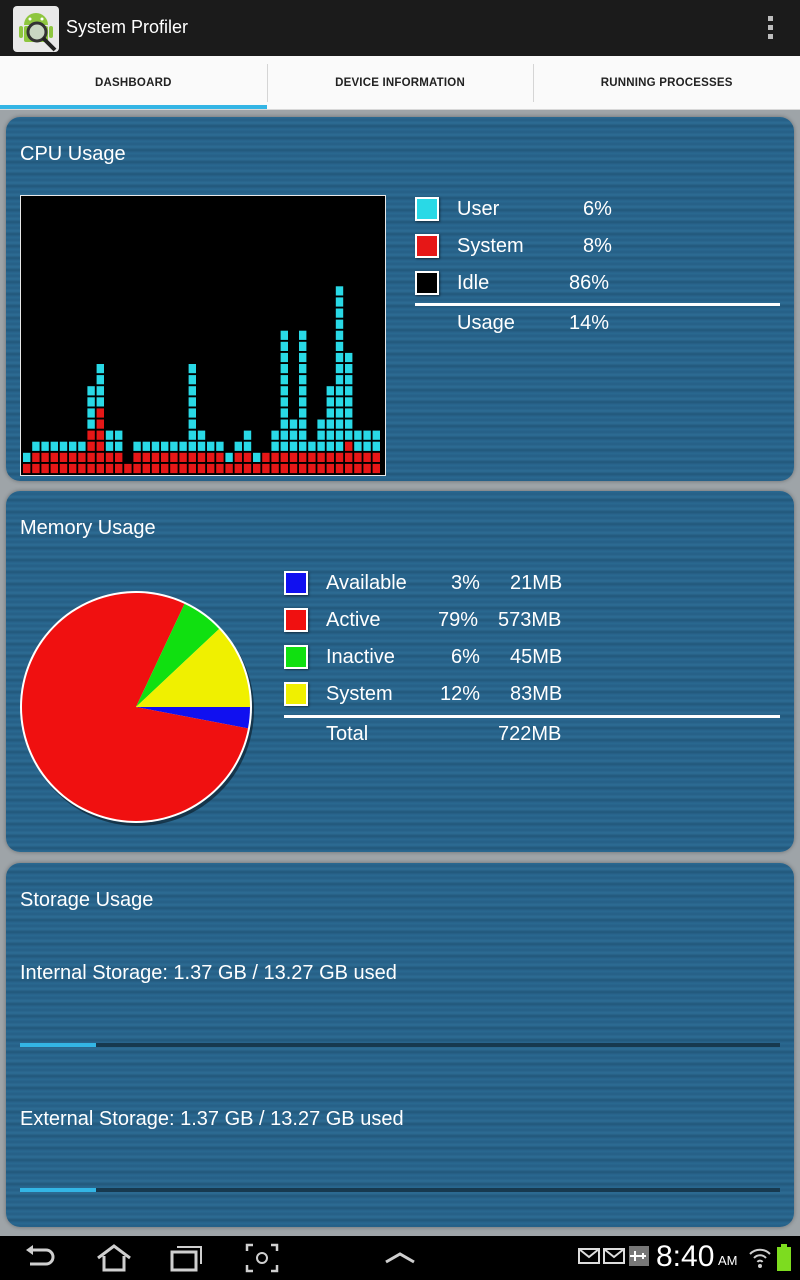 The width and height of the screenshot is (800, 1280). What do you see at coordinates (39, 1258) in the screenshot?
I see `back-icon` at bounding box center [39, 1258].